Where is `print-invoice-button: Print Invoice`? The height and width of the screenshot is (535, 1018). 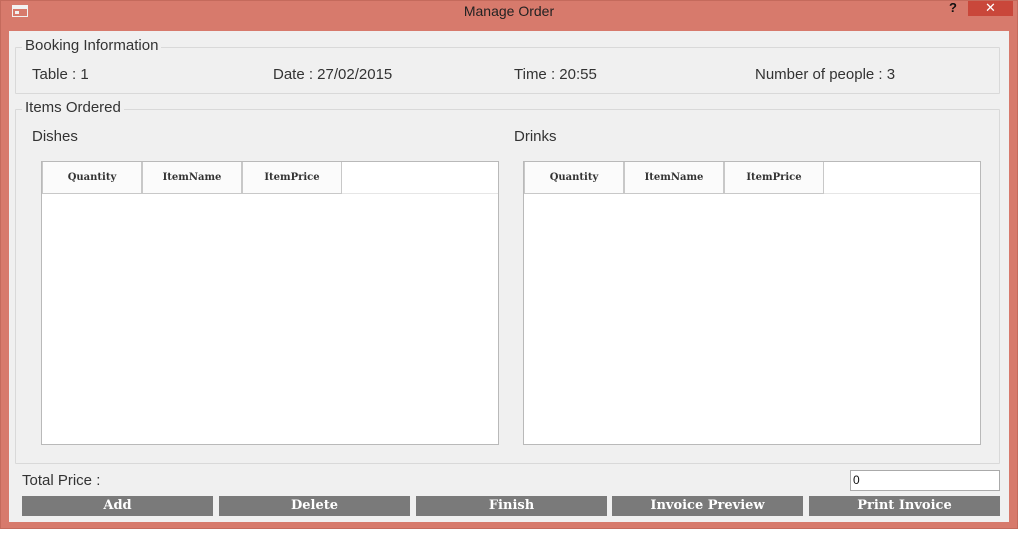
print-invoice-button: Print Invoice is located at coordinates (904, 506).